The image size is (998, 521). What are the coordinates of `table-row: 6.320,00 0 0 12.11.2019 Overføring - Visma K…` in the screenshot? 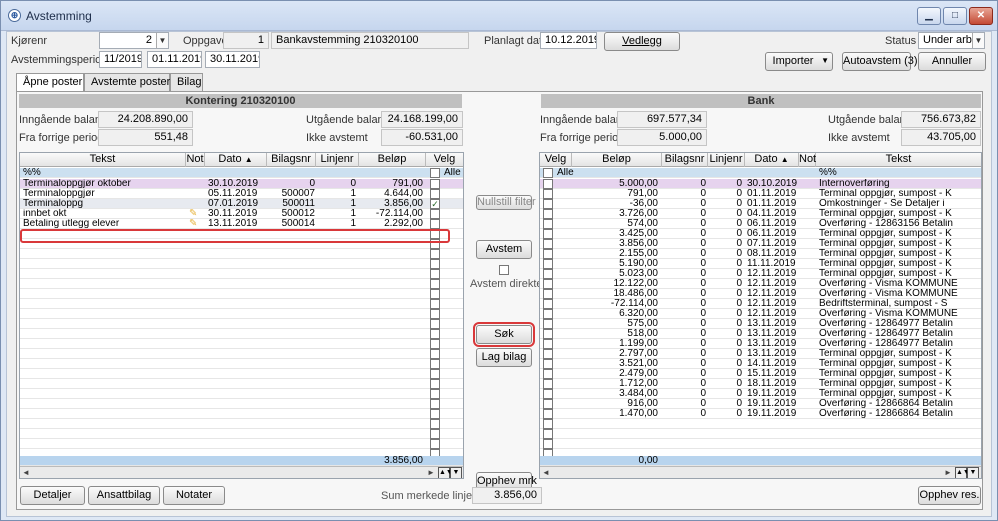 It's located at (760, 314).